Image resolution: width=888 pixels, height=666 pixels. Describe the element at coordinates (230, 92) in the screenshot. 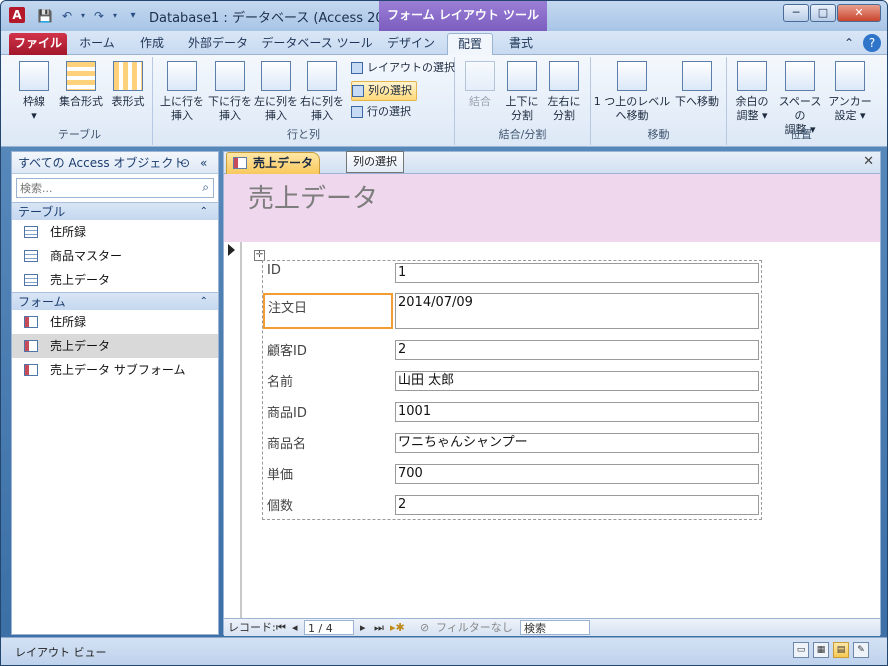

I see `insert-below-button: 下に行を 挿入` at that location.